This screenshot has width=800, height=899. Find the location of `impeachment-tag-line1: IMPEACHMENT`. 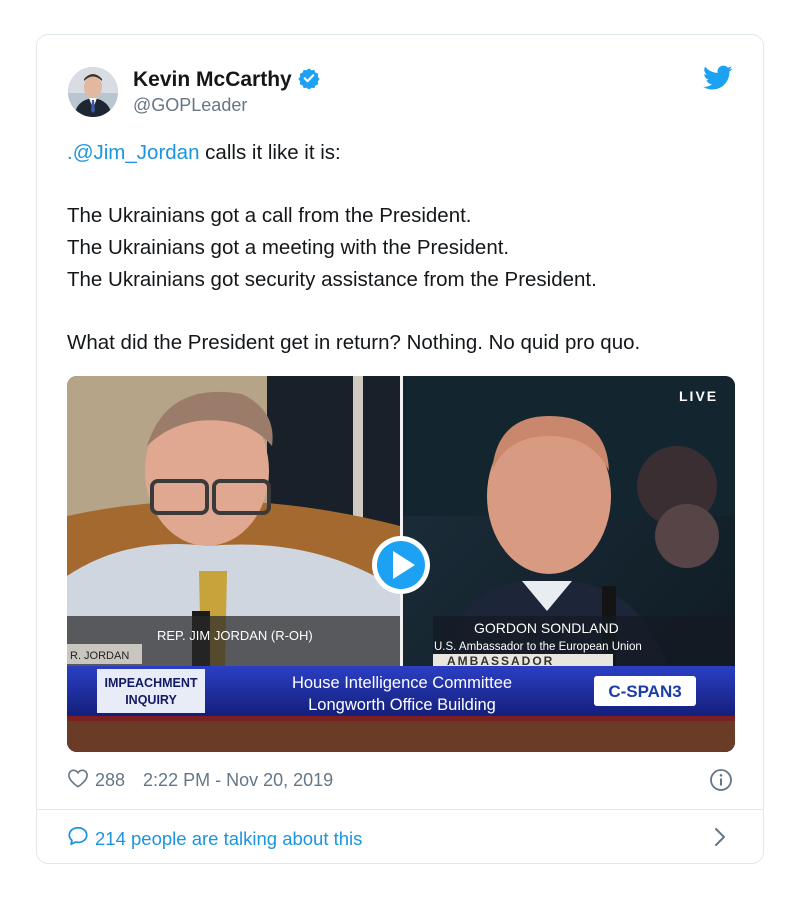

impeachment-tag-line1: IMPEACHMENT is located at coordinates (150, 683).